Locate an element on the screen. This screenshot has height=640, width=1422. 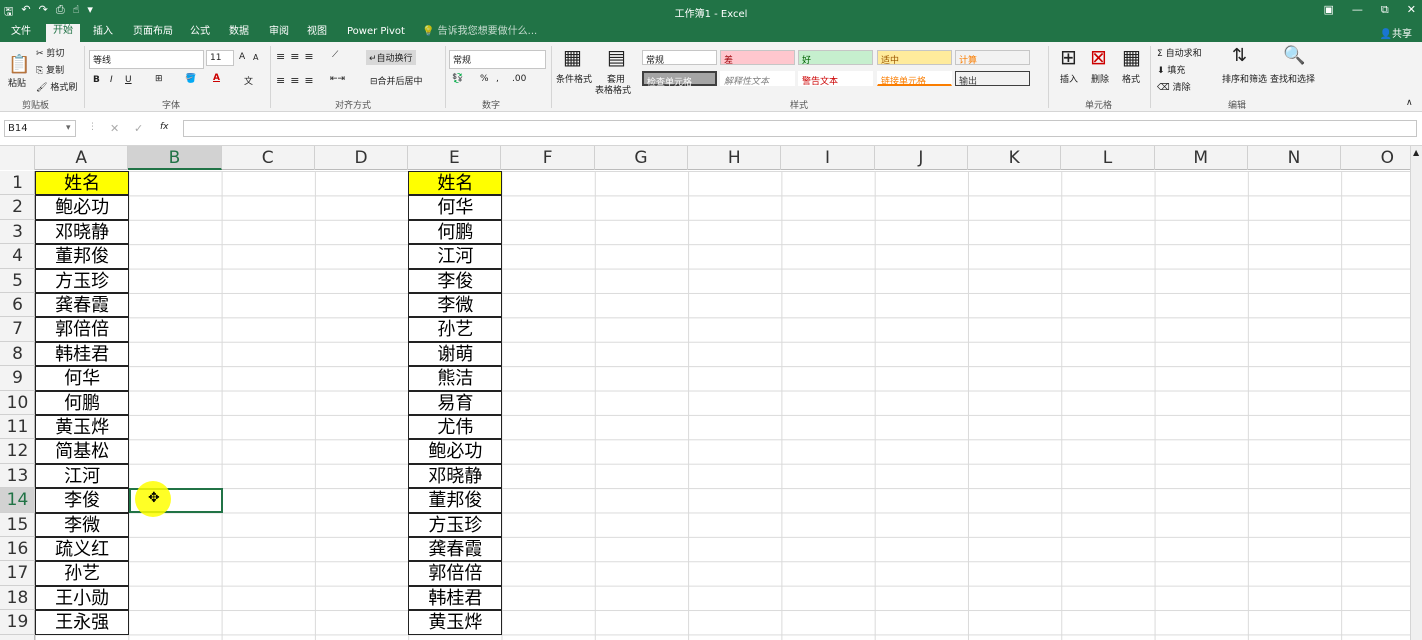
underline-button: U is located at coordinates (128, 80).